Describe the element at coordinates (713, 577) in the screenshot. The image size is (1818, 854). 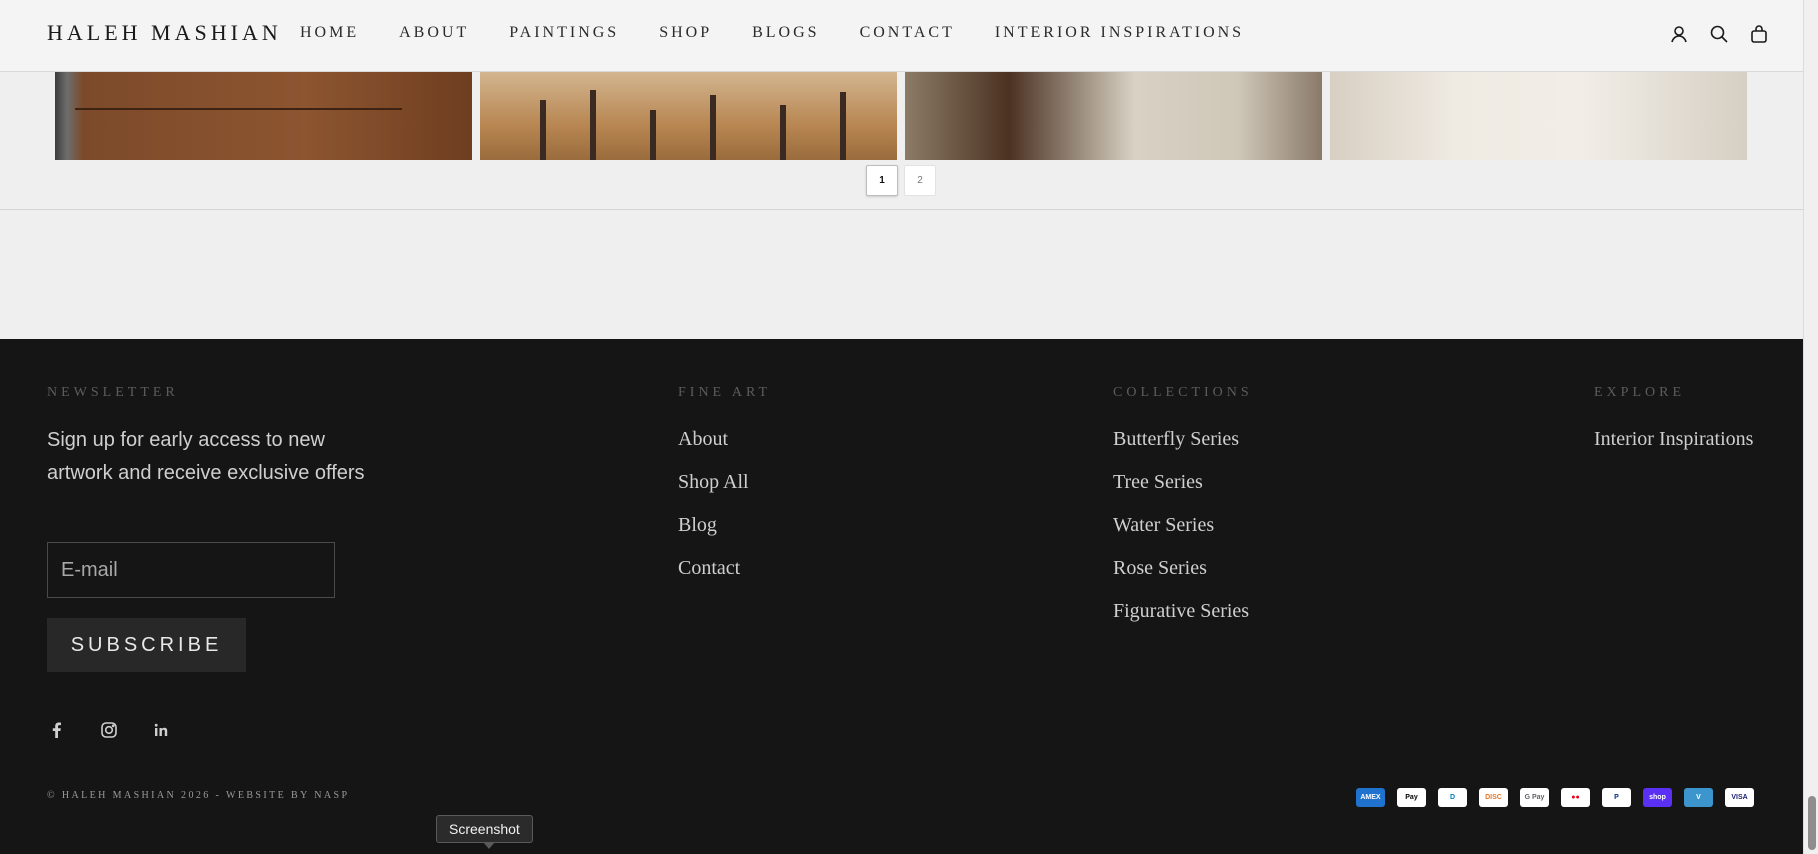
I see `footer-link-contact: Contact` at that location.